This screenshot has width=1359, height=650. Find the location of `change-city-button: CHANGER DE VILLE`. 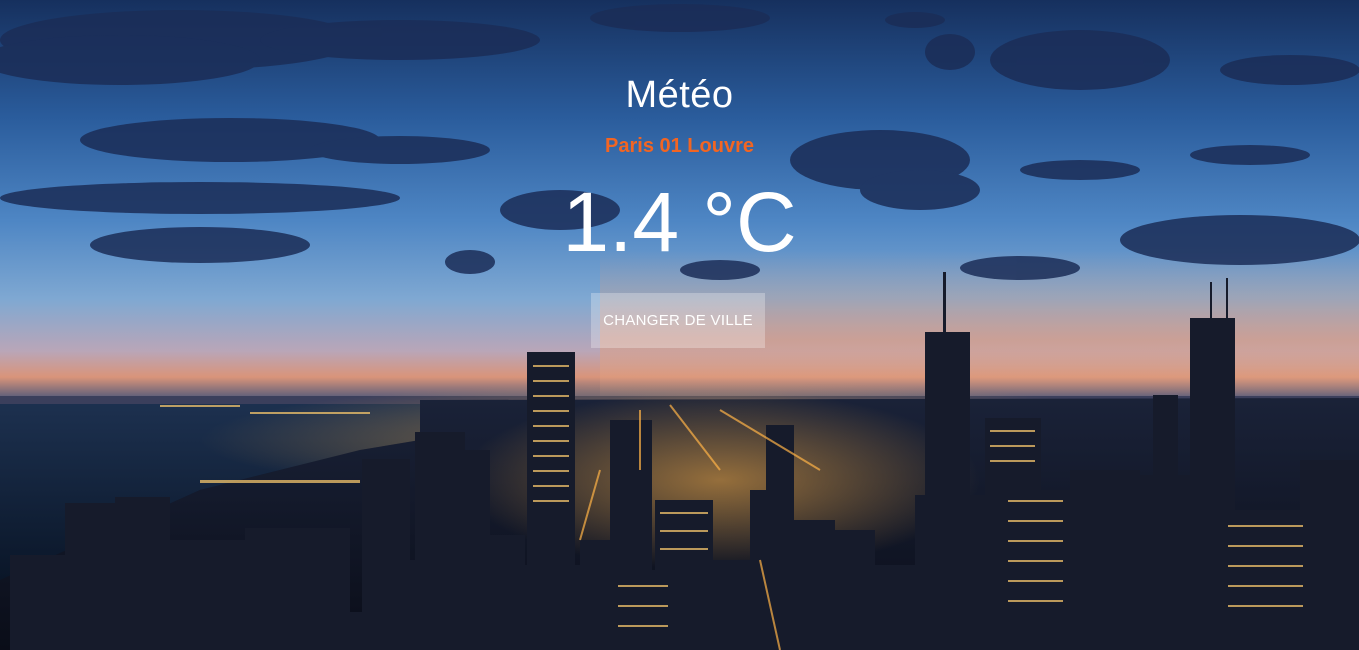

change-city-button: CHANGER DE VILLE is located at coordinates (678, 320).